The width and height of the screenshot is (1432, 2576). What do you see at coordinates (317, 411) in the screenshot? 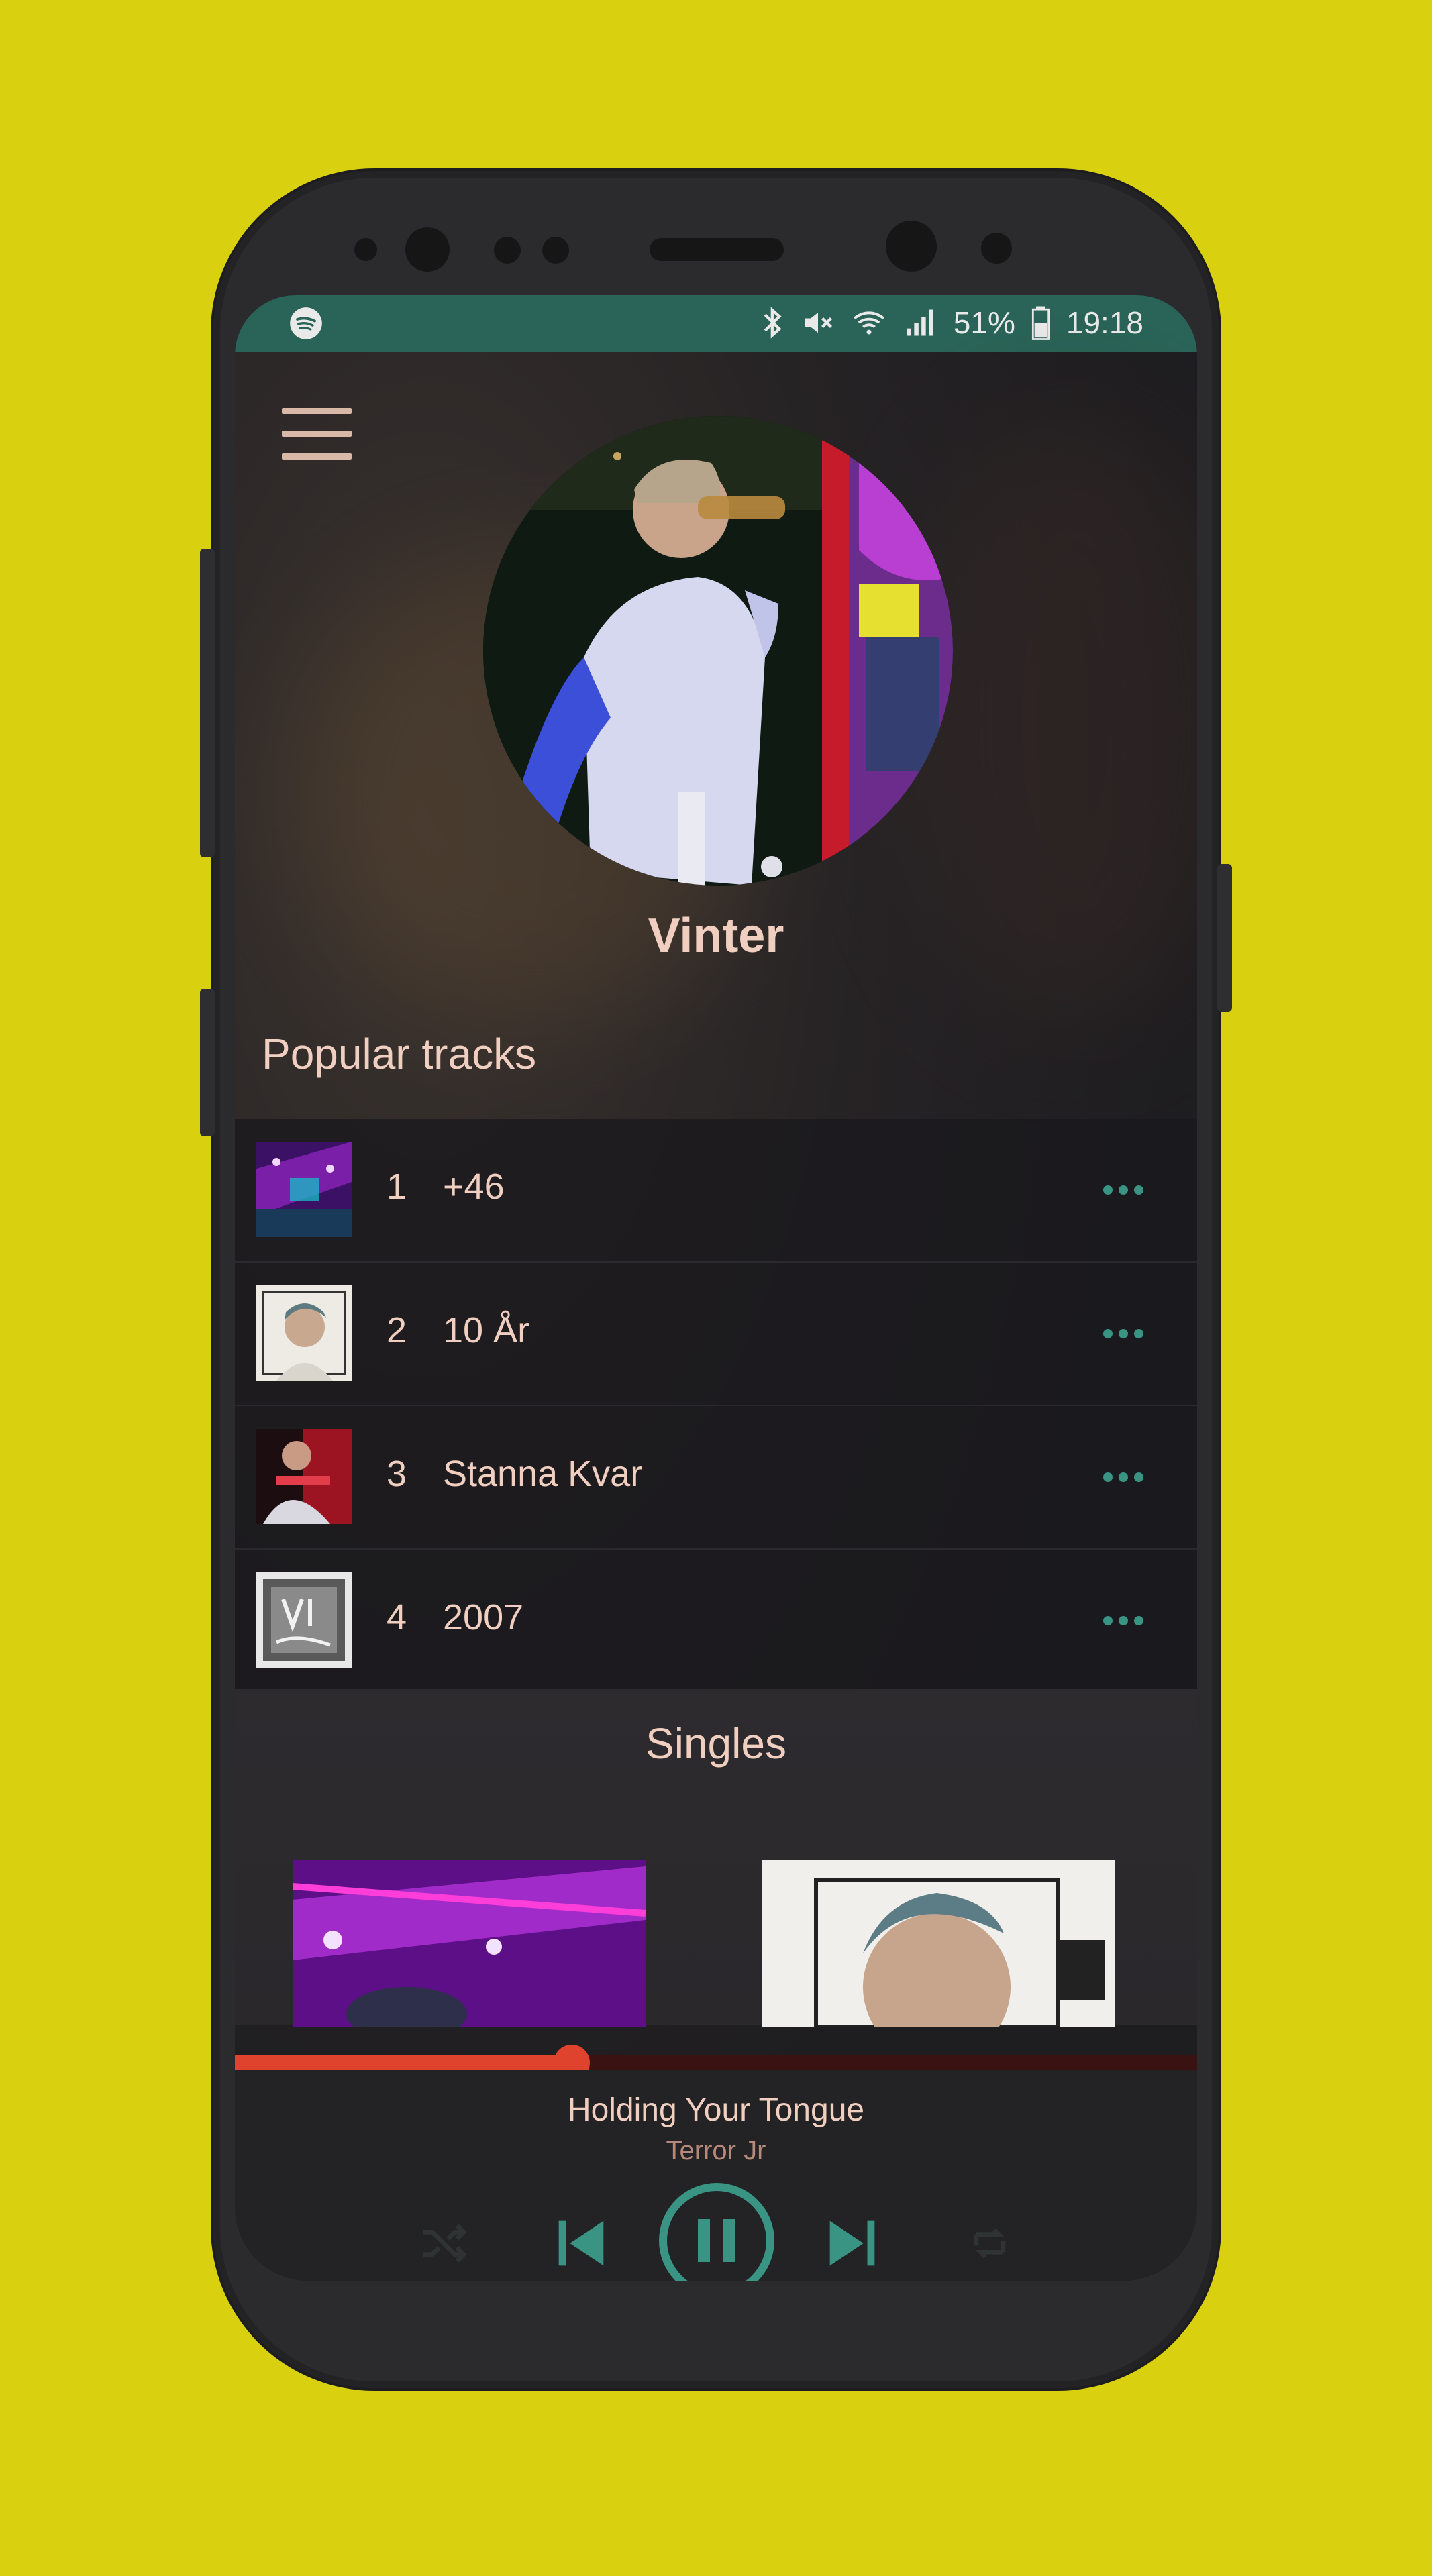
I see `menu-icon` at bounding box center [317, 411].